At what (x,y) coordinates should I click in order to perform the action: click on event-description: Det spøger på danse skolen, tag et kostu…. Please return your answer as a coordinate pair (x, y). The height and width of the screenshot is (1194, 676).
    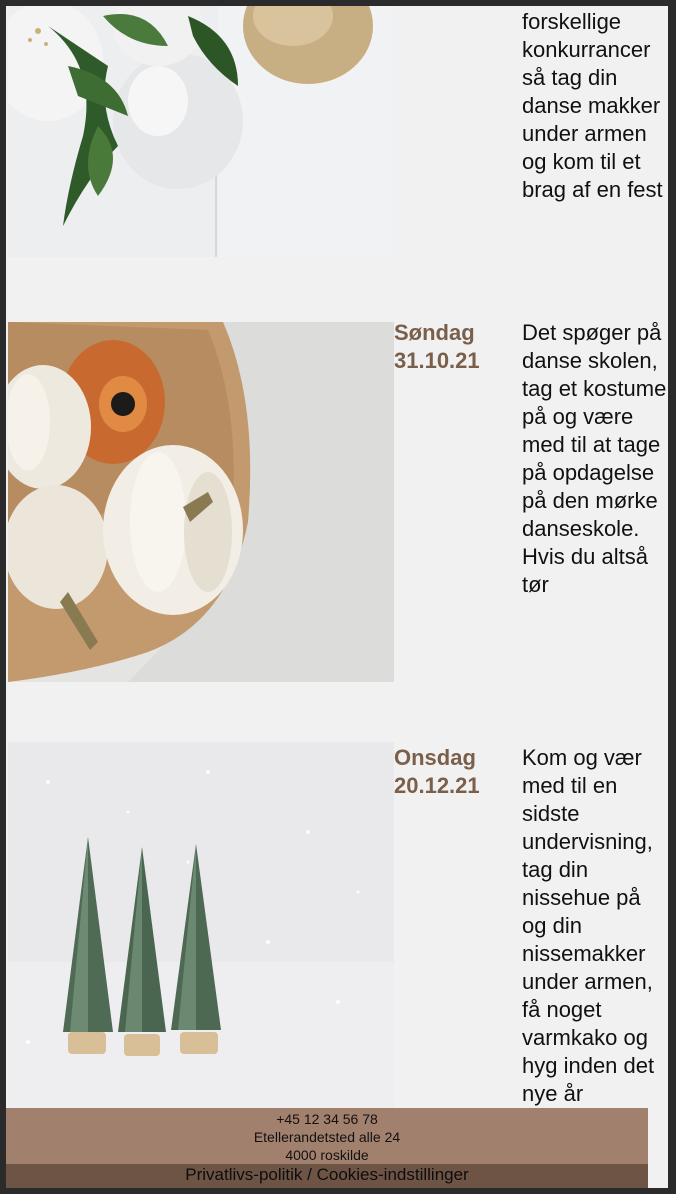
    Looking at the image, I should click on (594, 458).